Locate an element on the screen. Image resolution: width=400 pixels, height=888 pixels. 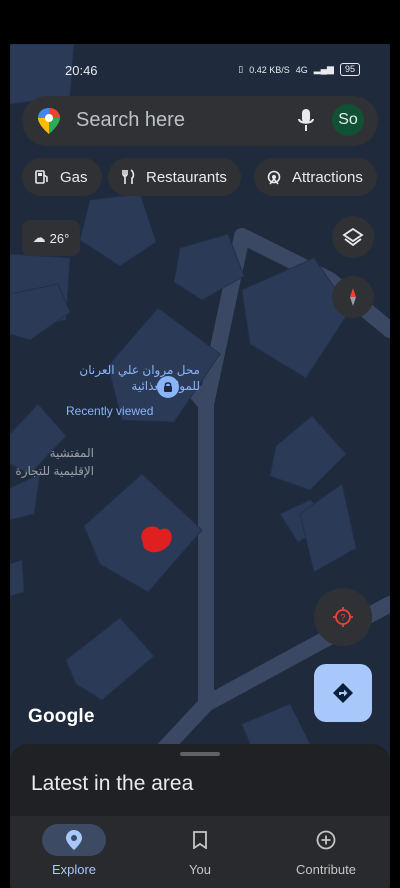
my-location-button: ? is located at coordinates (343, 617).